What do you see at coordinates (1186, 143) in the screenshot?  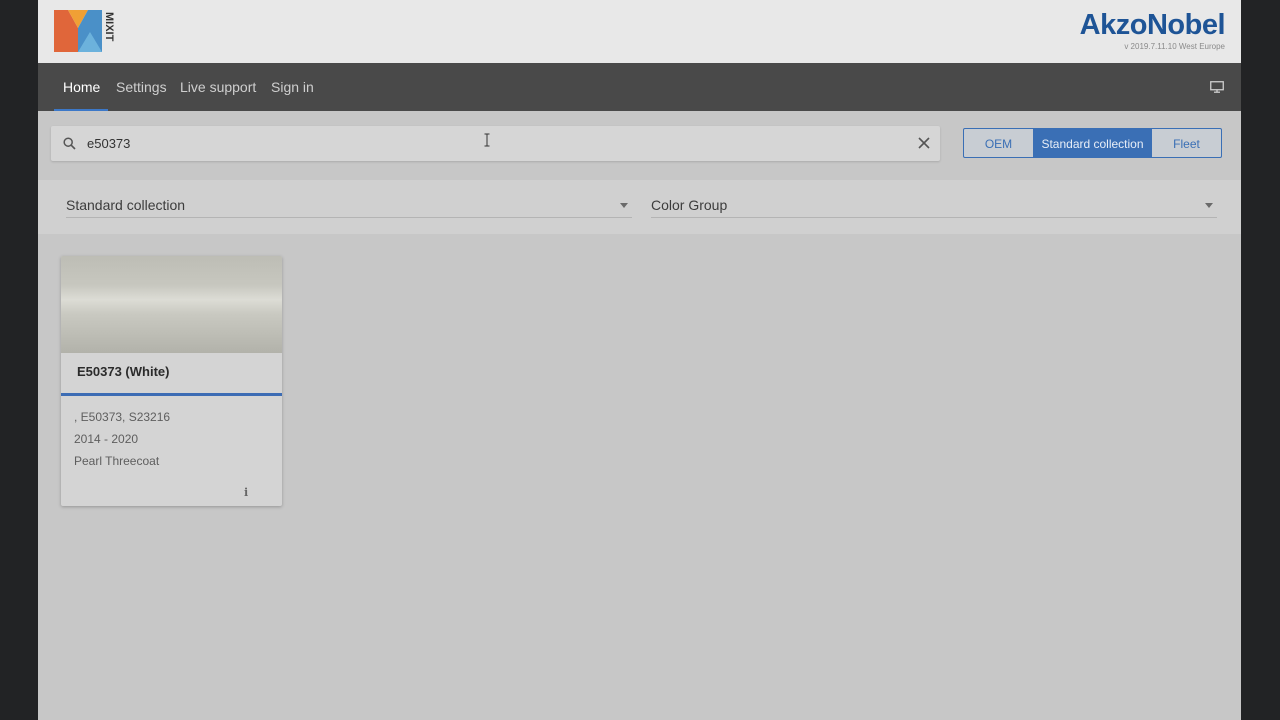 I see `toggle-fleet: Fleet` at bounding box center [1186, 143].